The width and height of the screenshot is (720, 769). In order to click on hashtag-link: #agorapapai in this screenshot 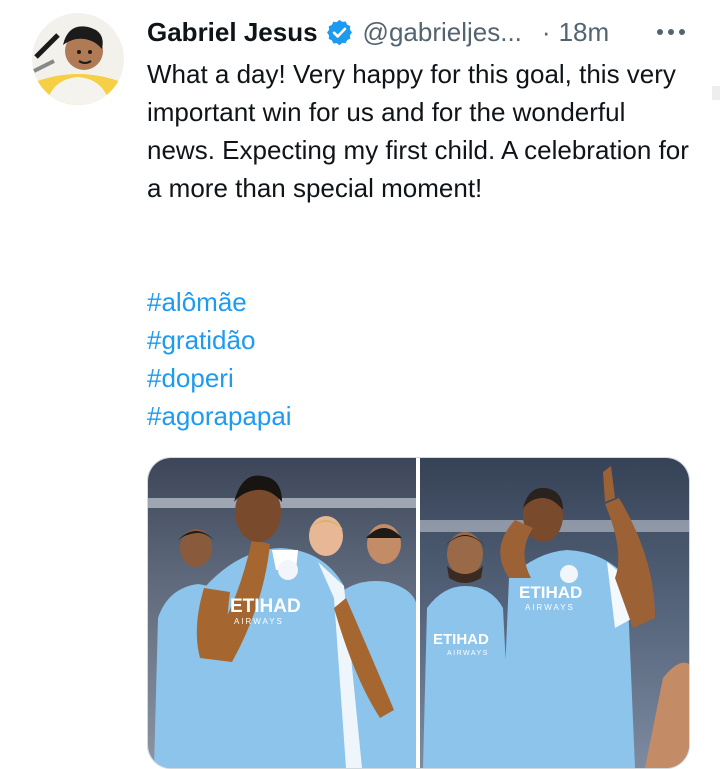, I will do `click(219, 416)`.